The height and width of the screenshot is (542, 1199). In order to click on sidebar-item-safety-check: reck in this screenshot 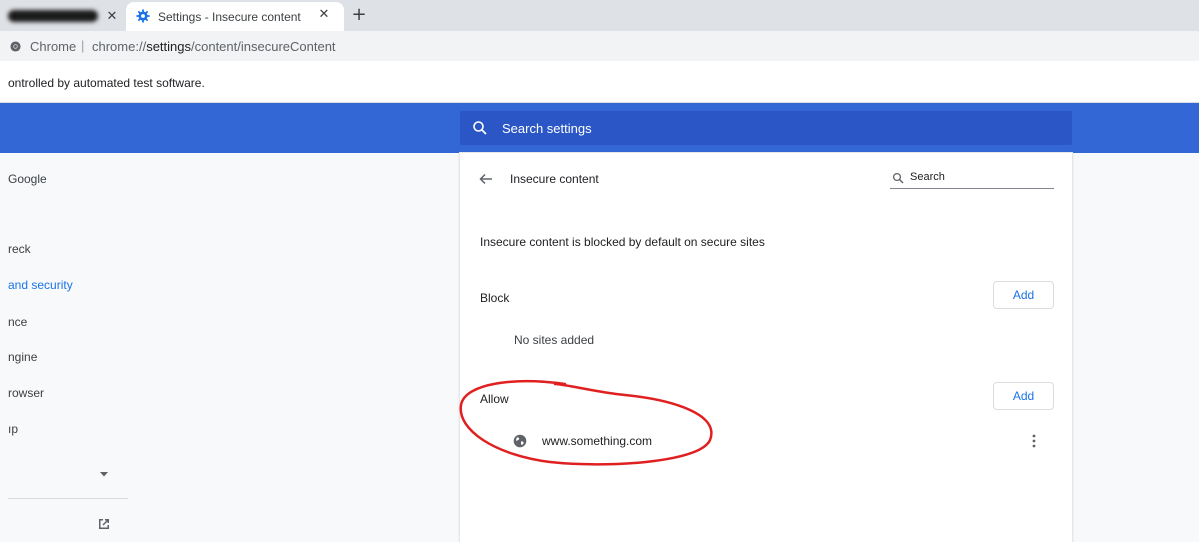, I will do `click(19, 249)`.